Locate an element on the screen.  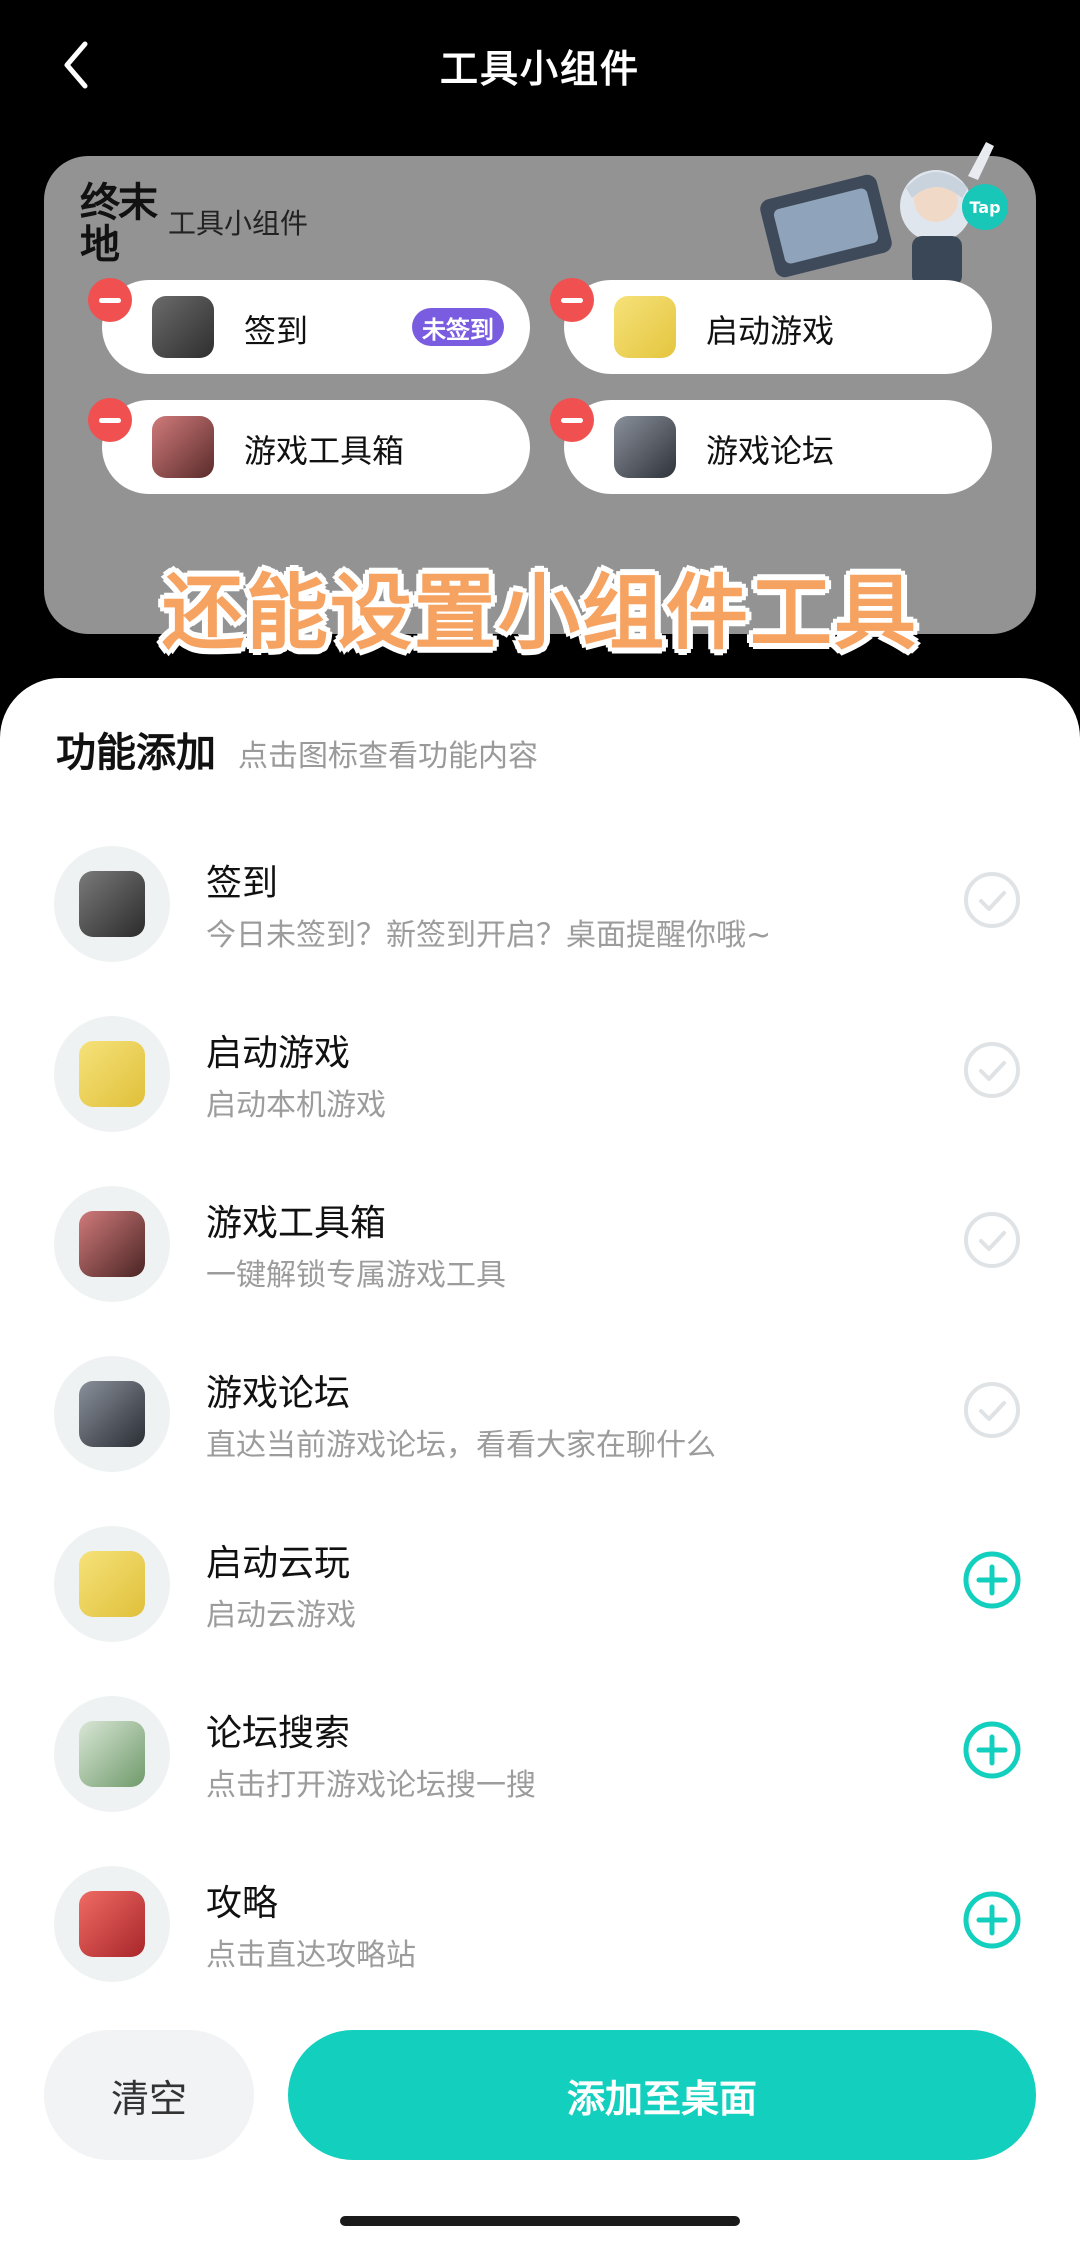
status-badge: 未签到 is located at coordinates (458, 327).